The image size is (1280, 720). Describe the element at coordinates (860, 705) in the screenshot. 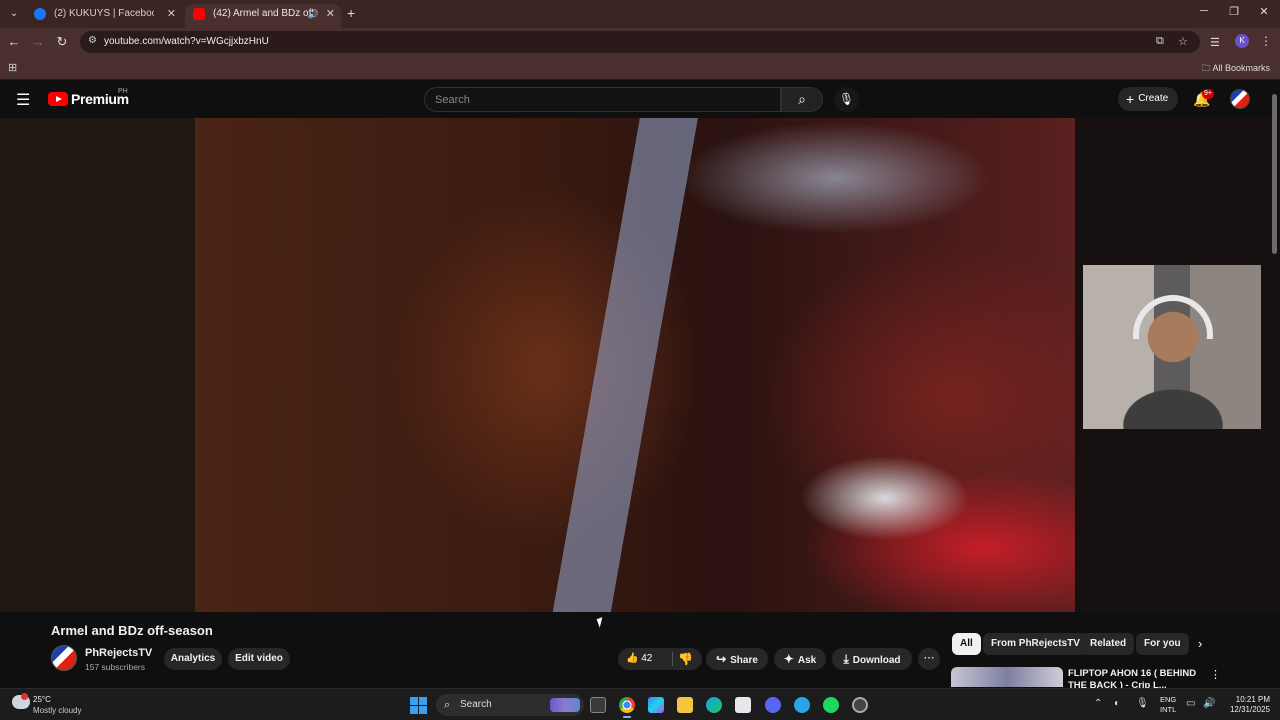

I see `obs-icon` at that location.